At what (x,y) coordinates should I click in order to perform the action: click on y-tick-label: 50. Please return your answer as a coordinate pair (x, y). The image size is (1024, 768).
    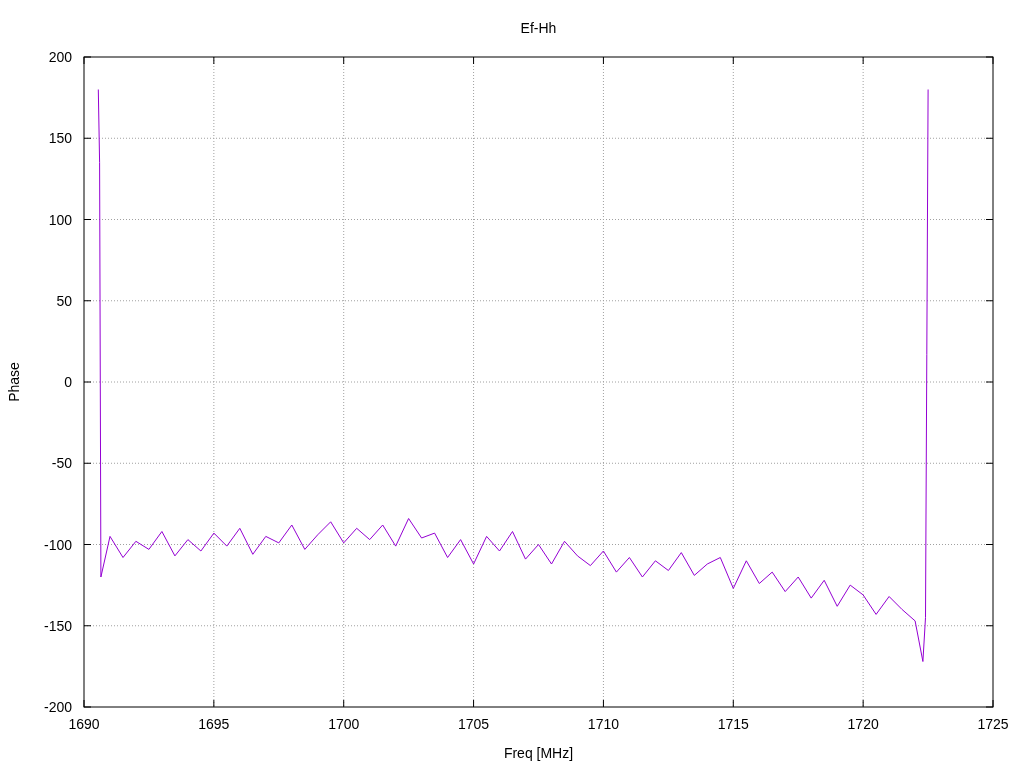
    Looking at the image, I should click on (64, 300).